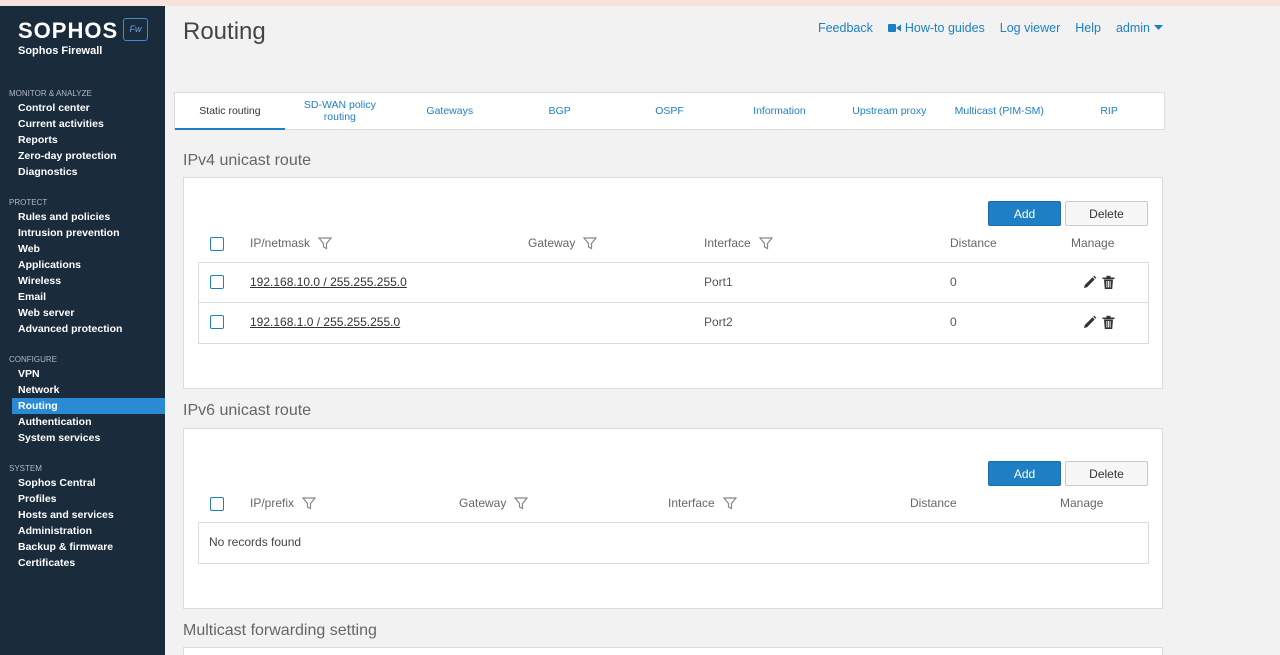 The height and width of the screenshot is (655, 1280). Describe the element at coordinates (702, 503) in the screenshot. I see `ipv6-col-interface: Interface` at that location.